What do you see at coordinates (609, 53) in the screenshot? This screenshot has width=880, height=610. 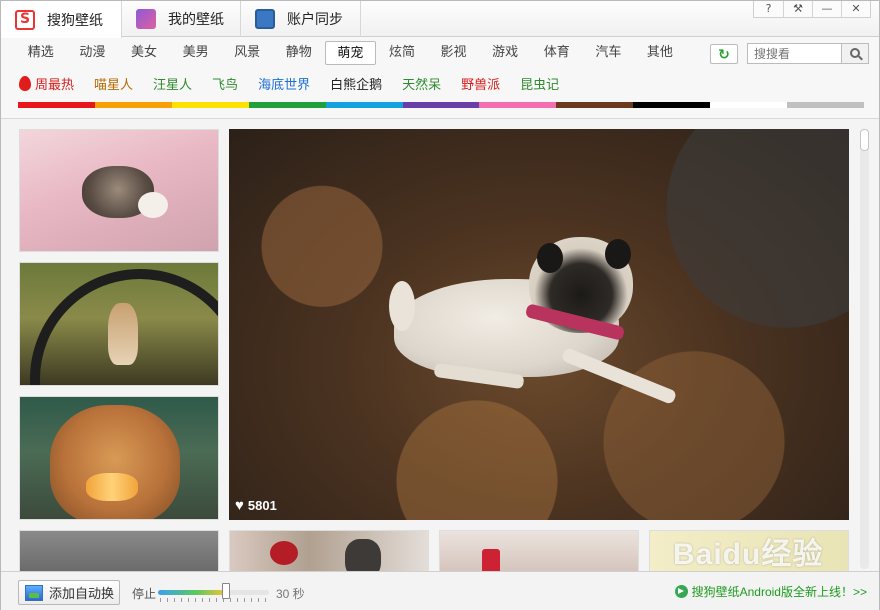 I see `category-cars: 汽车` at bounding box center [609, 53].